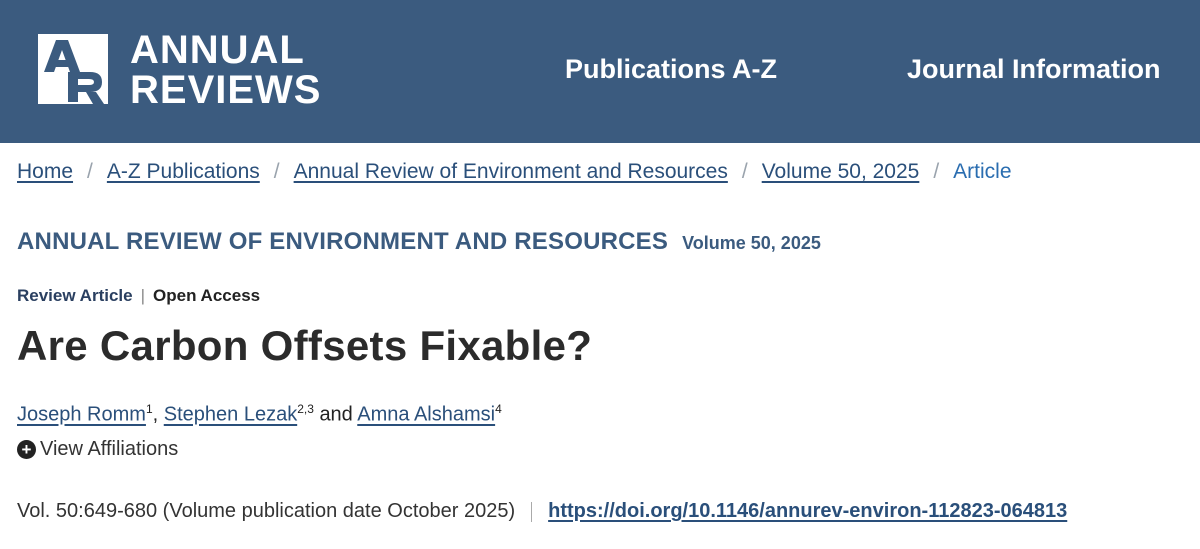  What do you see at coordinates (305, 409) in the screenshot?
I see `author-affiliation-ref: 2,3` at bounding box center [305, 409].